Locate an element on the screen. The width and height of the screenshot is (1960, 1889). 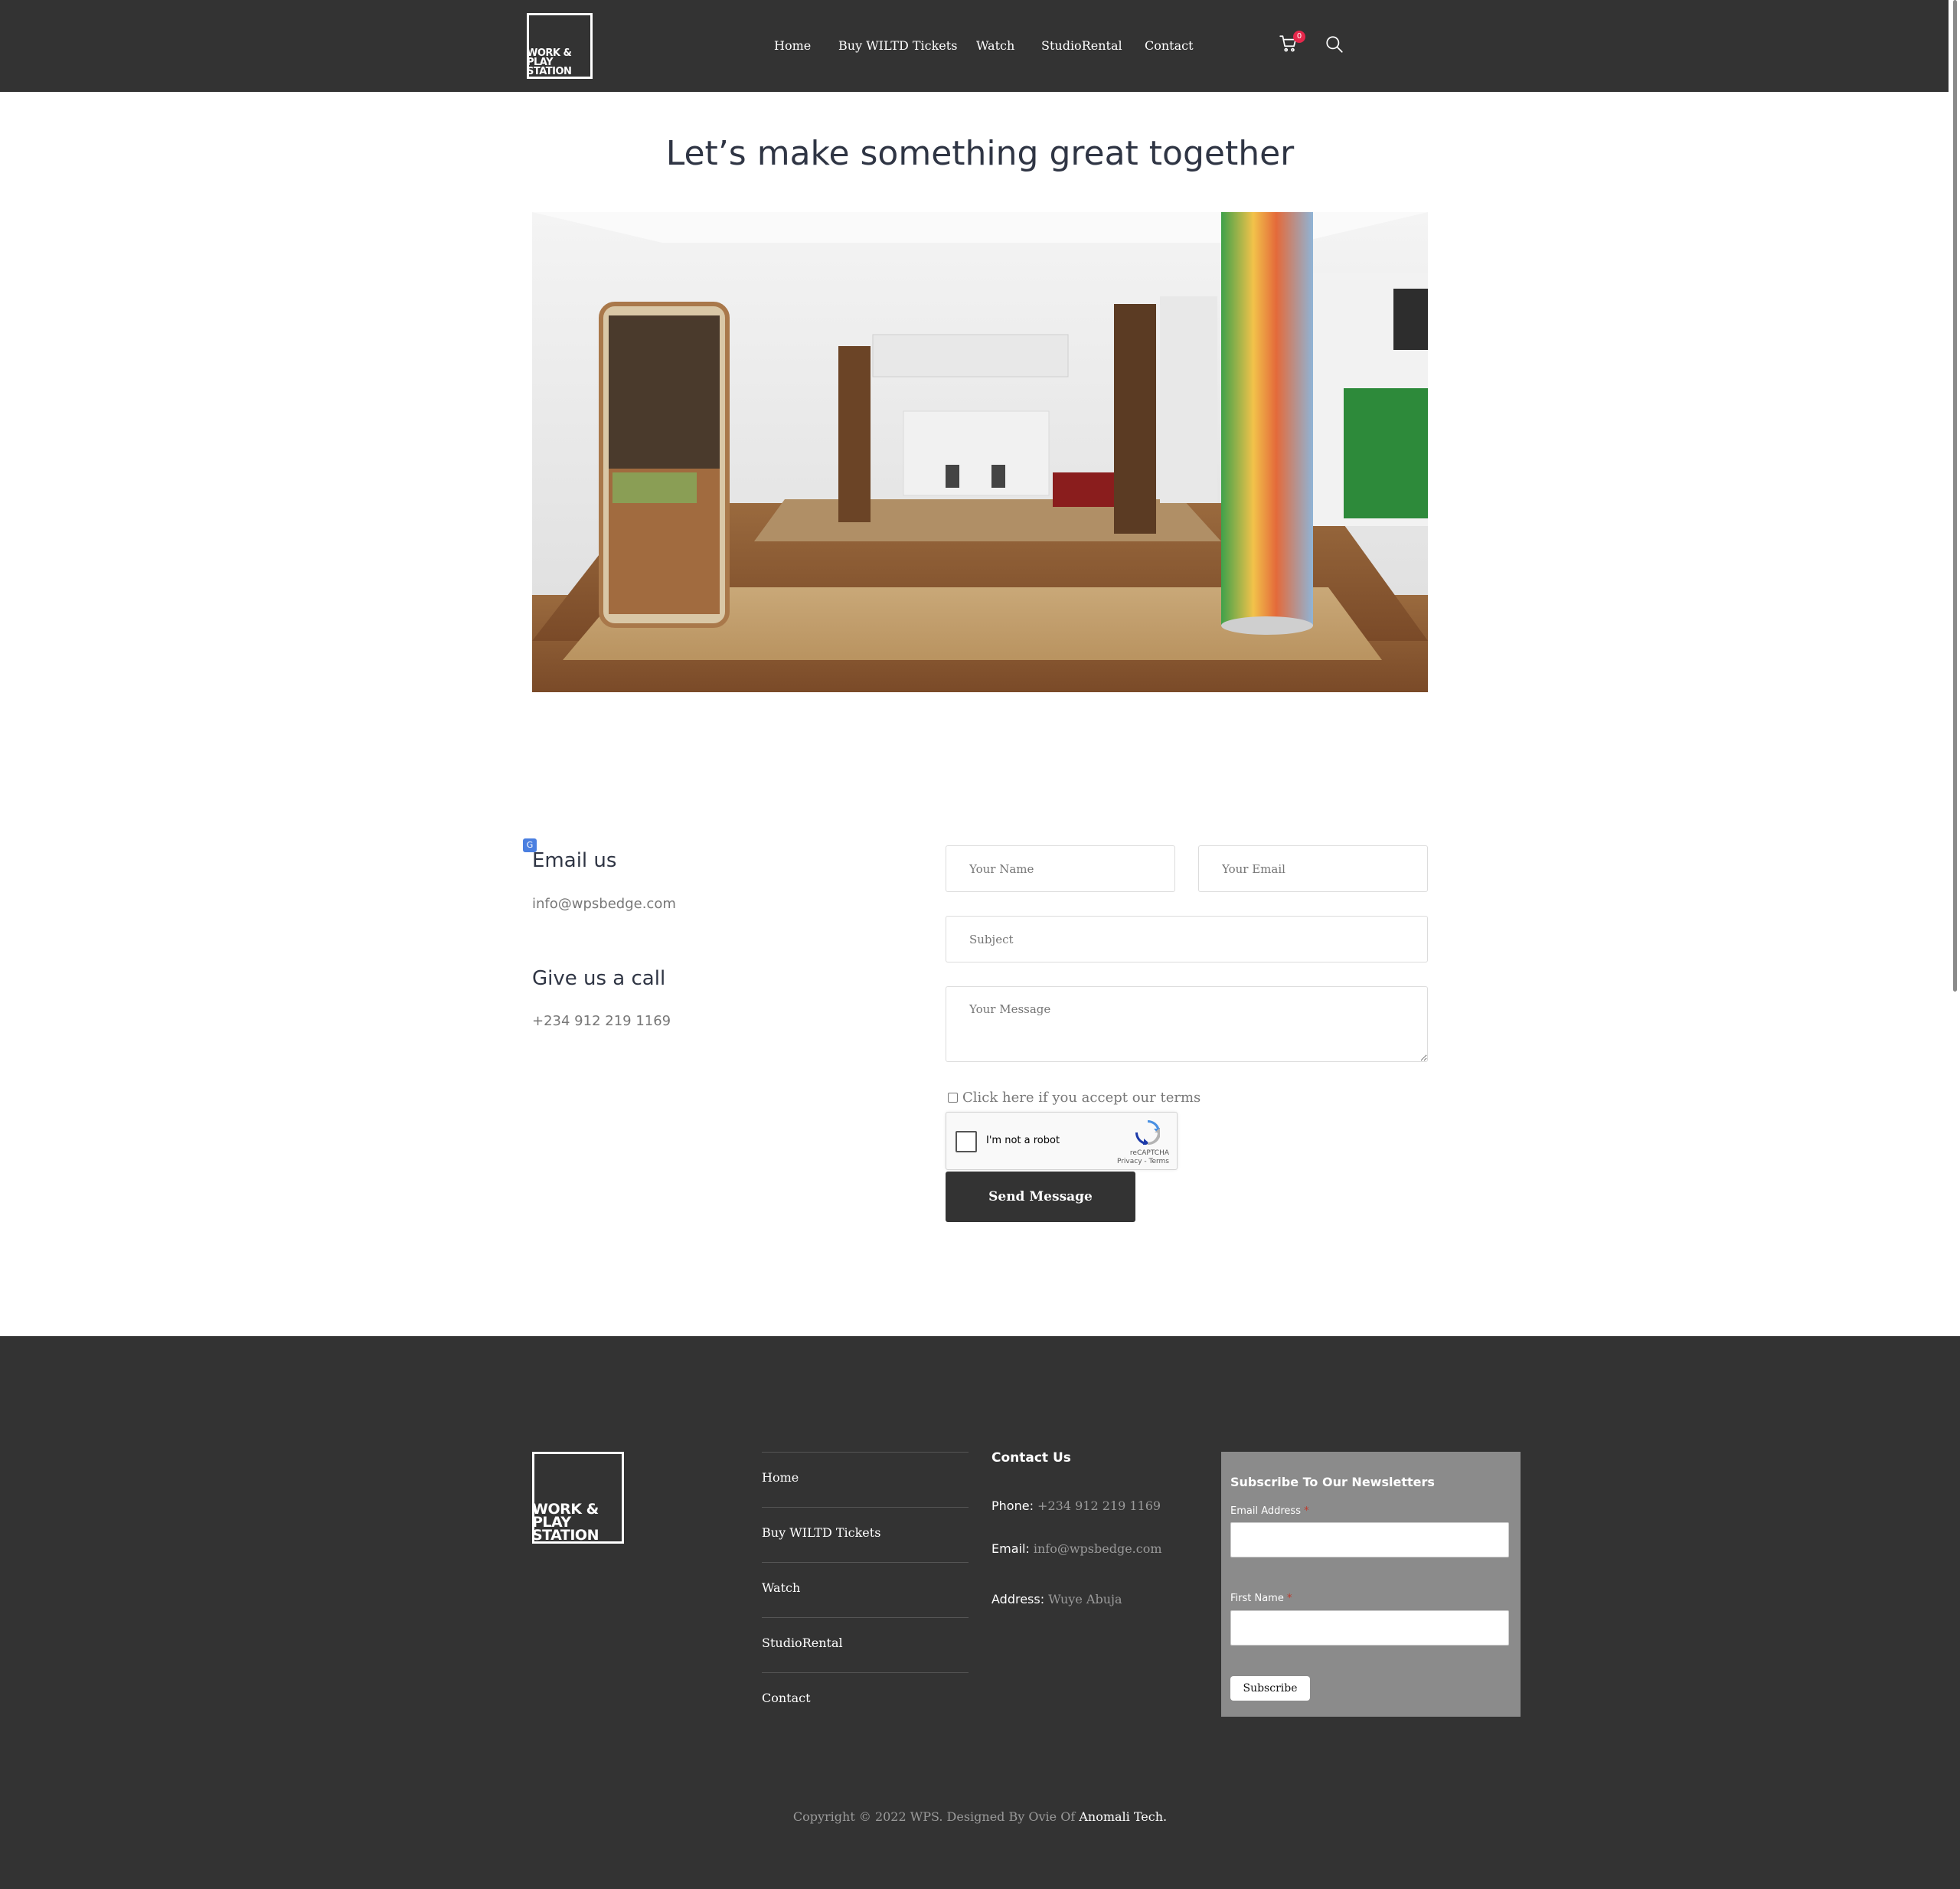
footer-address: Address: Wuye Abuja is located at coordinates (1056, 1599).